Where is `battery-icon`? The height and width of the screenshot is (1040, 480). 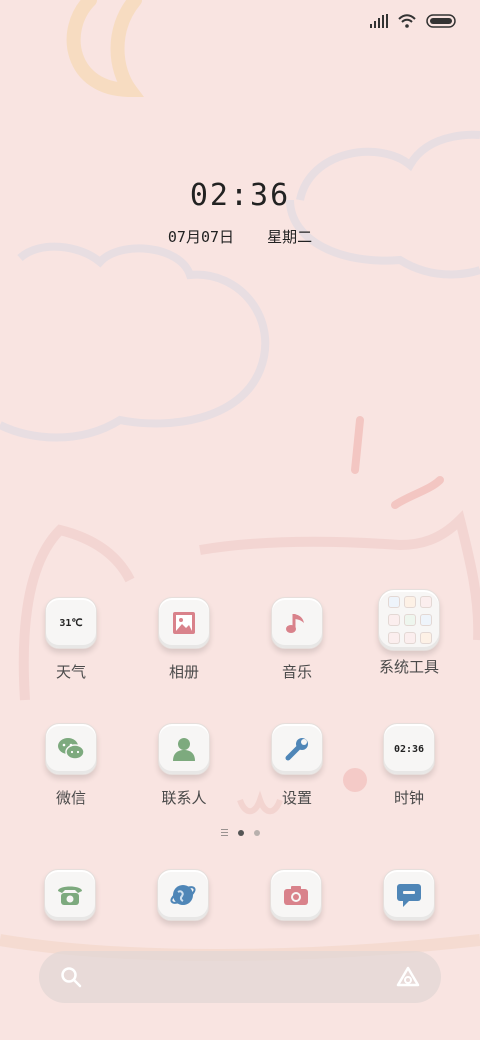
battery-icon is located at coordinates (441, 21).